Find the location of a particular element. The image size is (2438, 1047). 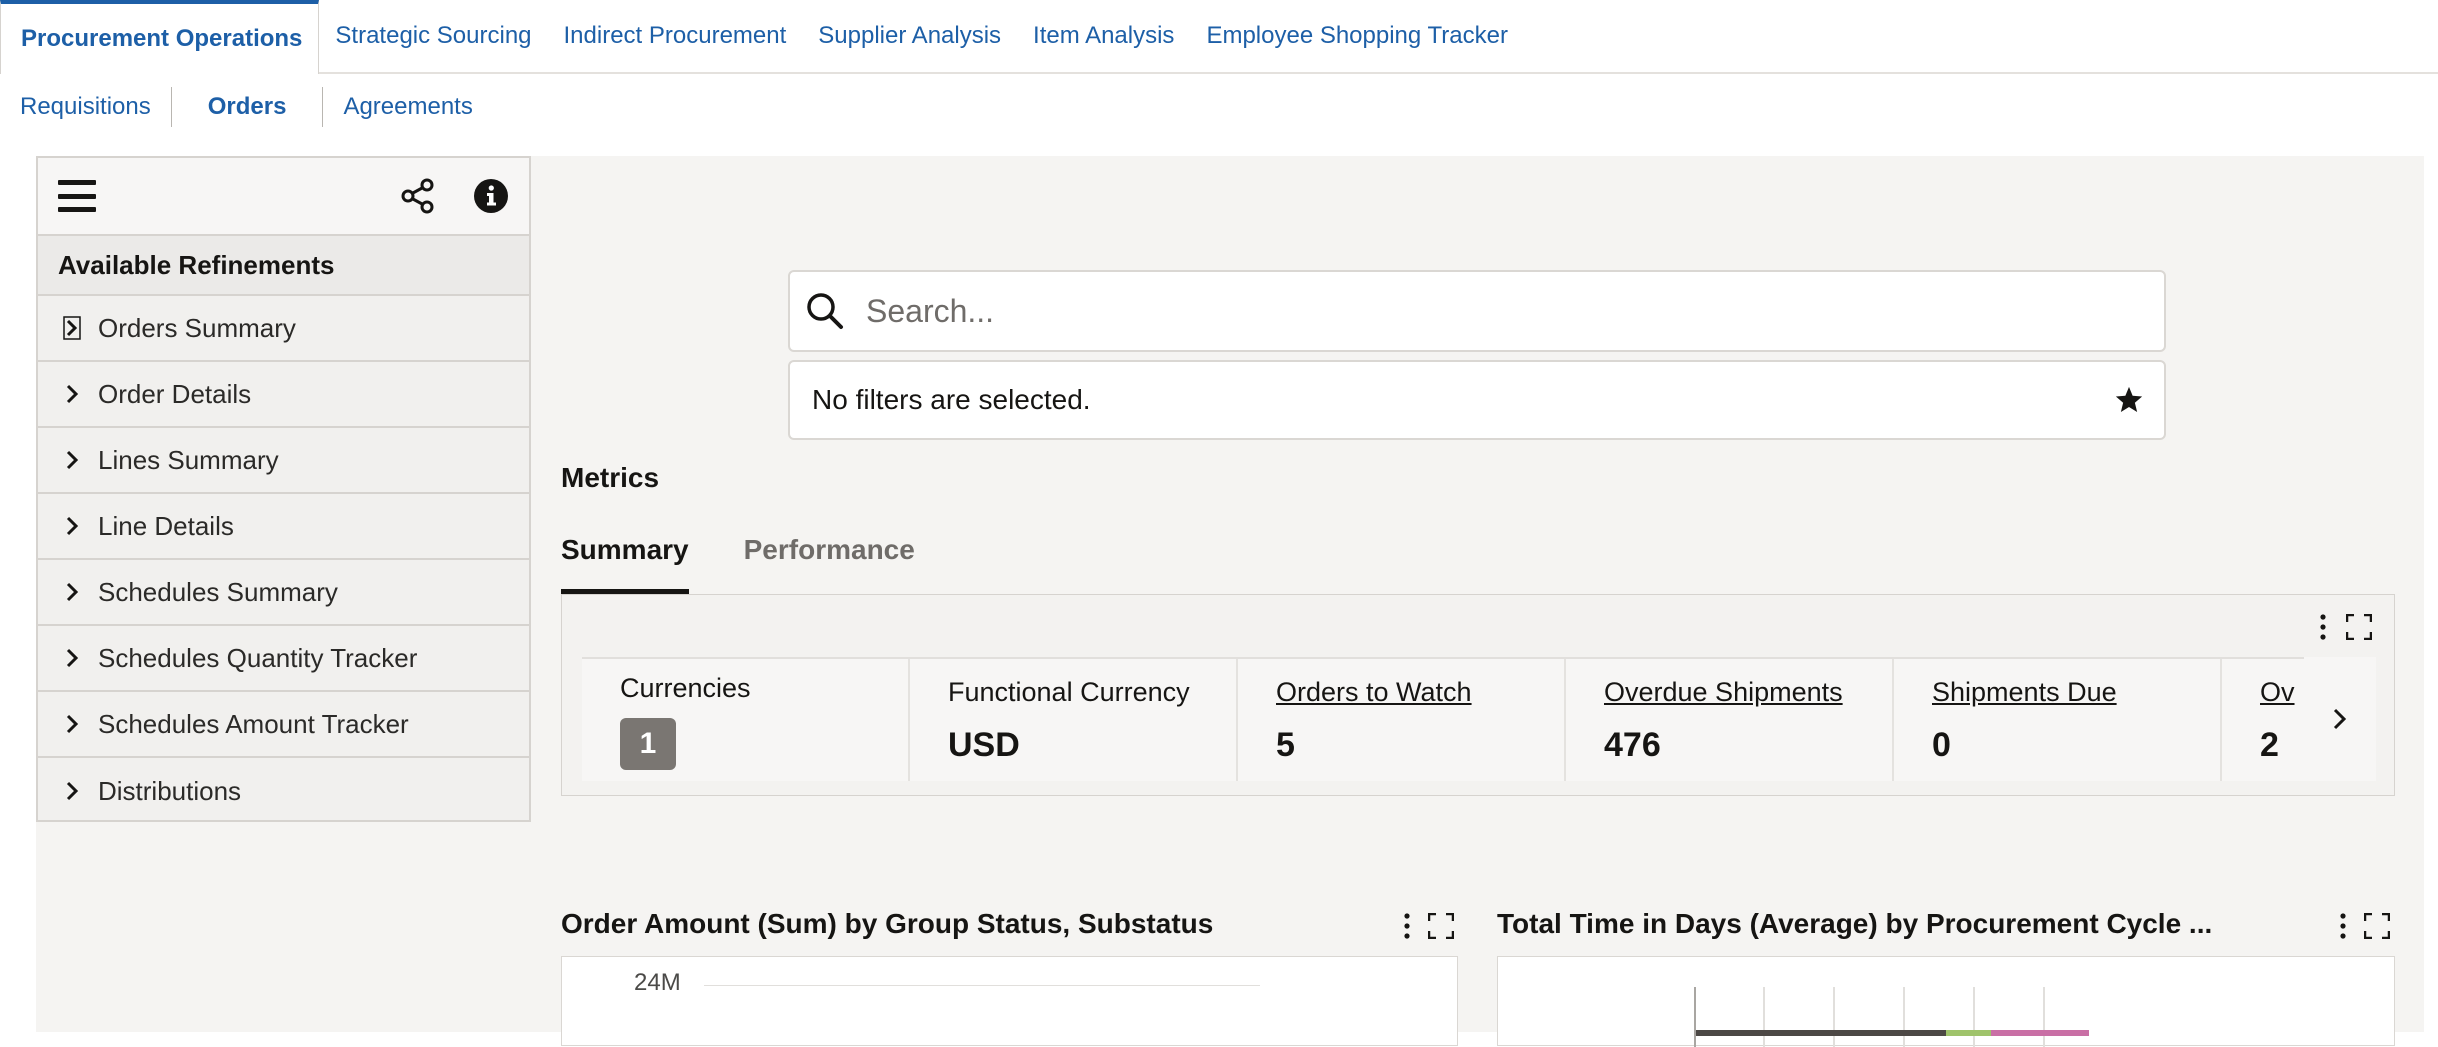

refinement-lines-summary: Lines Summary is located at coordinates (283, 461).